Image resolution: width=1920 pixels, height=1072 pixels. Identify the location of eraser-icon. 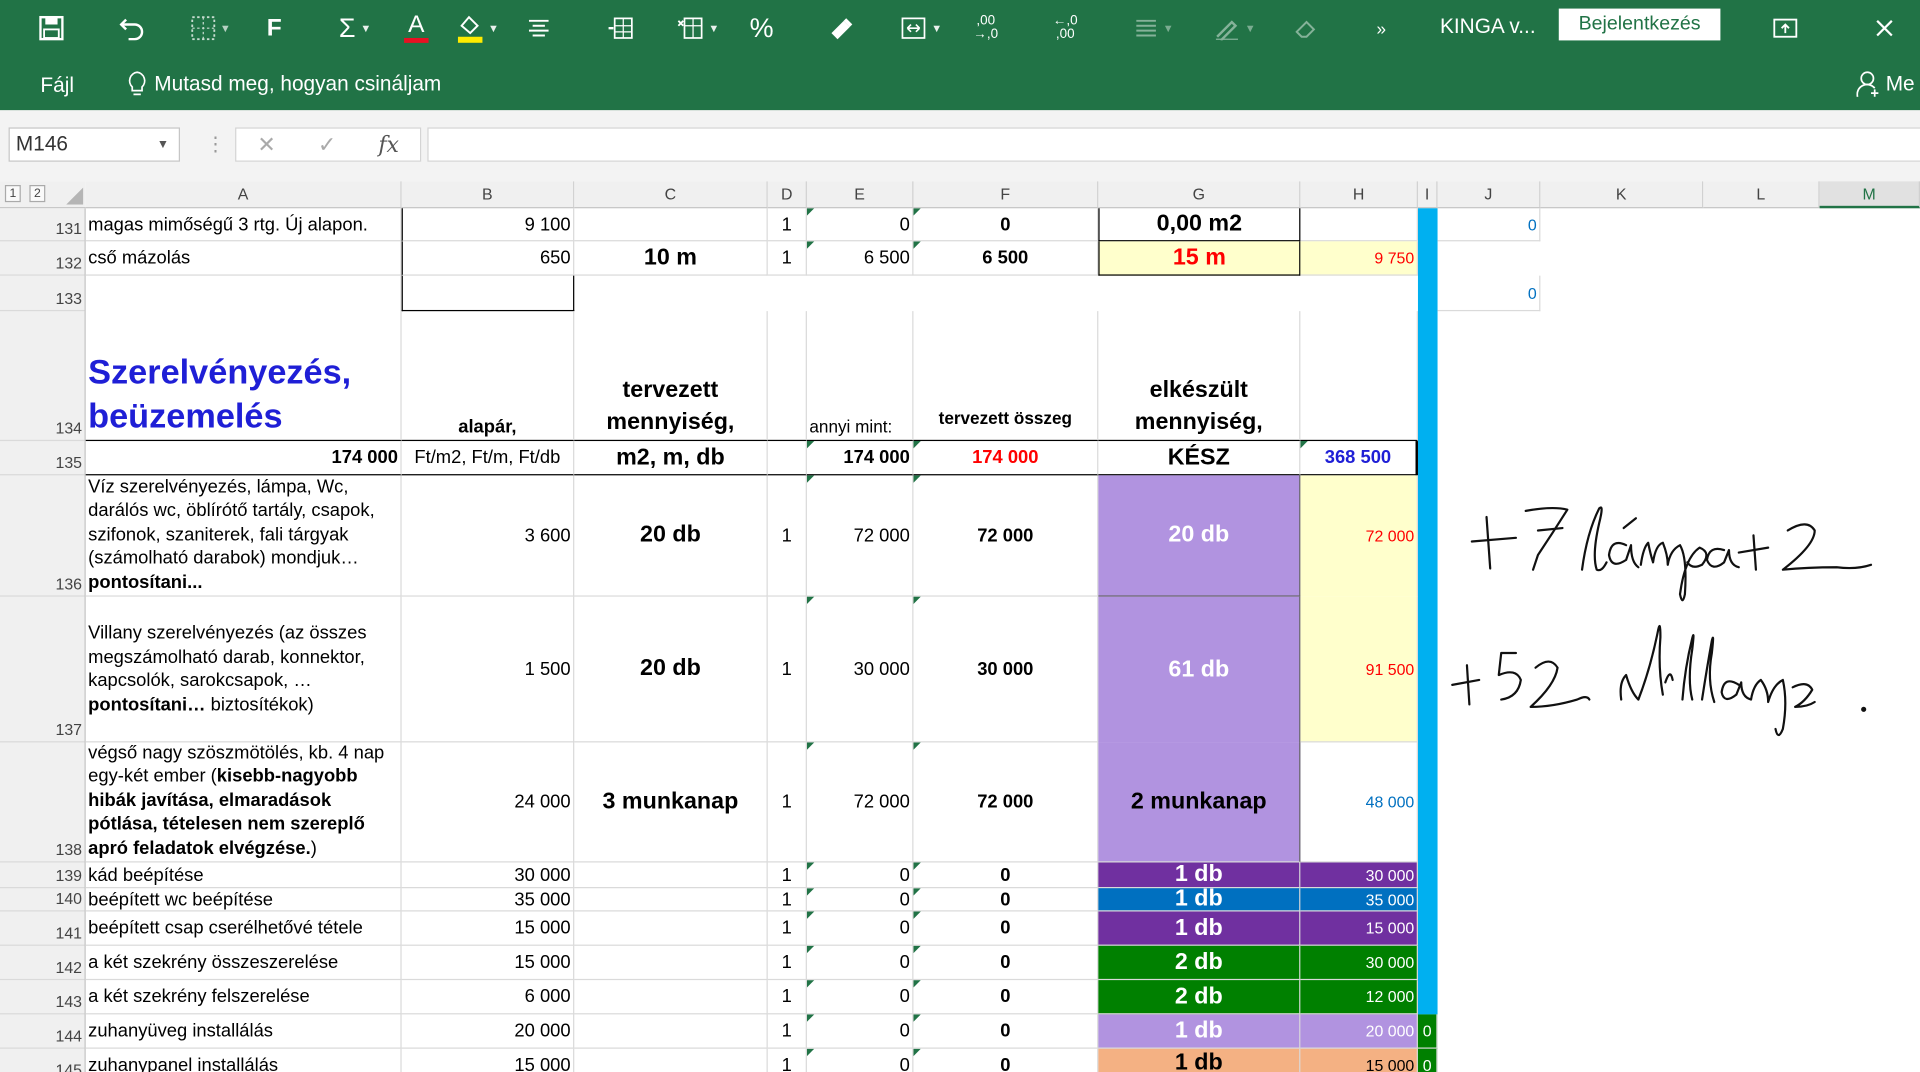
(1305, 28).